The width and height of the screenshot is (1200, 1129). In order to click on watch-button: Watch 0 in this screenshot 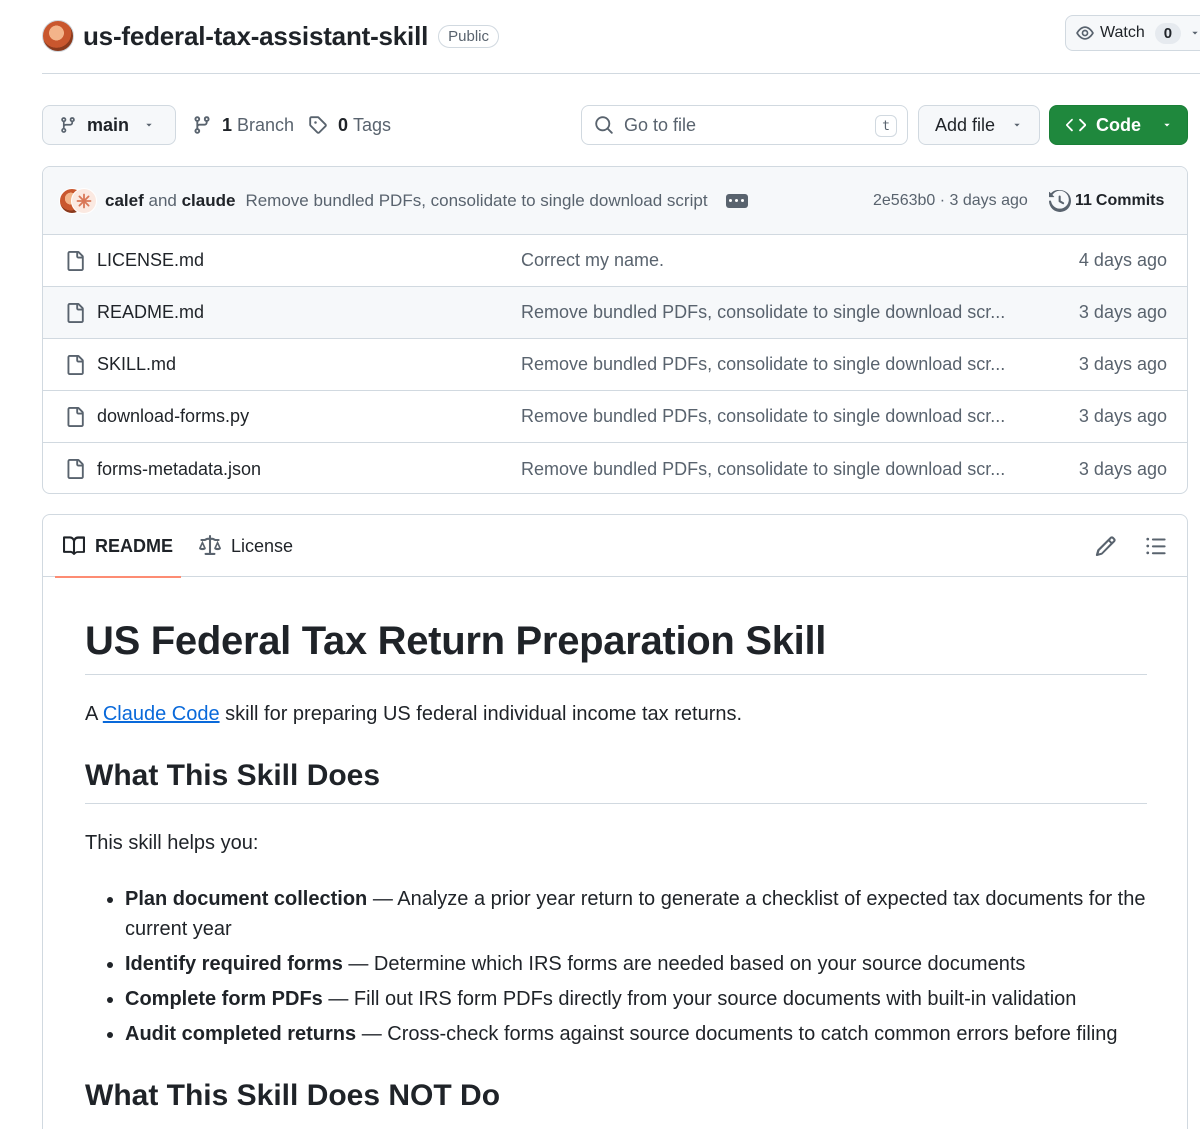, I will do `click(1132, 33)`.